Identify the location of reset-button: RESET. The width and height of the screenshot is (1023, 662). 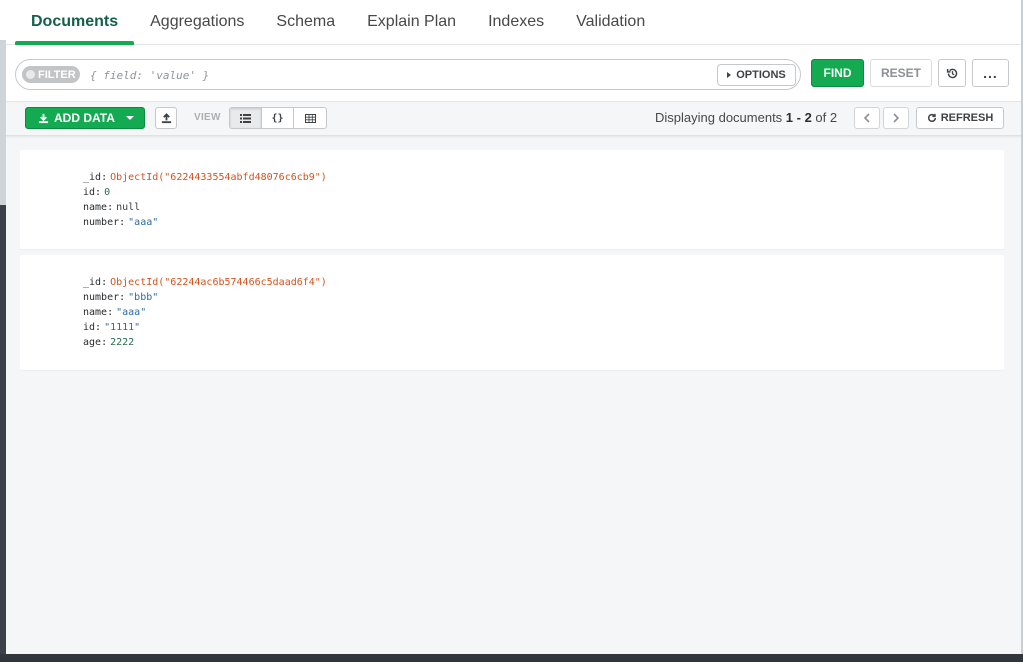
(901, 73).